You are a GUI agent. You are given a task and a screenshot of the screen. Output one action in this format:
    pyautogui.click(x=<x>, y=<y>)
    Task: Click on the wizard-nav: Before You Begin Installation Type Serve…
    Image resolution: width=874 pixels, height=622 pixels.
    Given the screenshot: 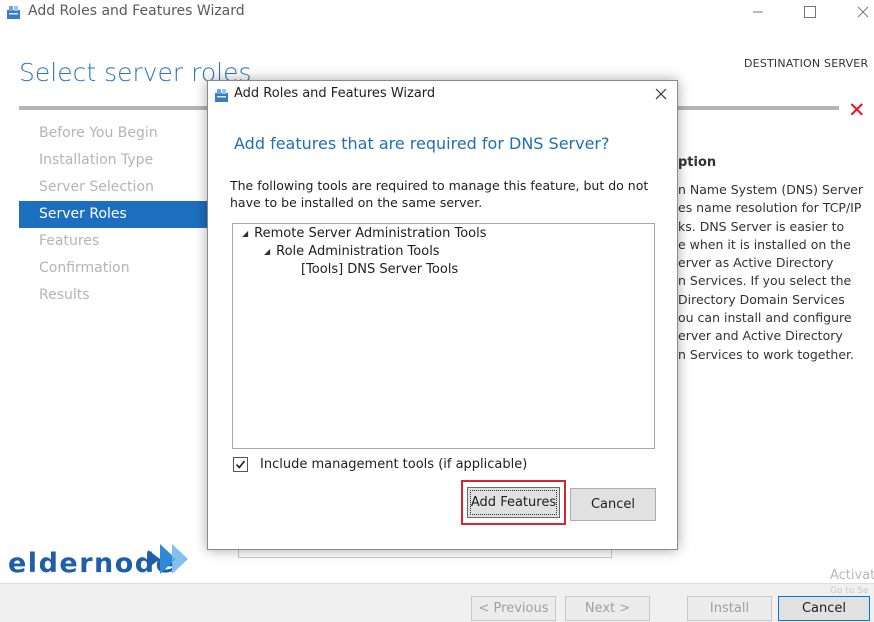 What is the action you would take?
    pyautogui.click(x=114, y=214)
    